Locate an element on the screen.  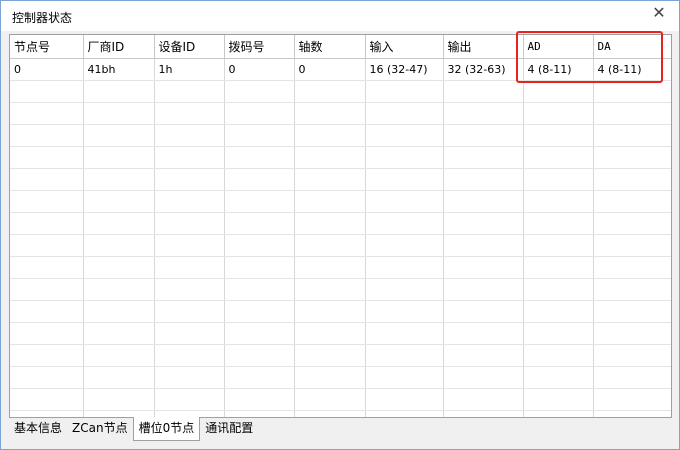
bottom-tab-bar: 基本信息 ZCan节点 槽位0节点 通讯配置 is located at coordinates (133, 429).